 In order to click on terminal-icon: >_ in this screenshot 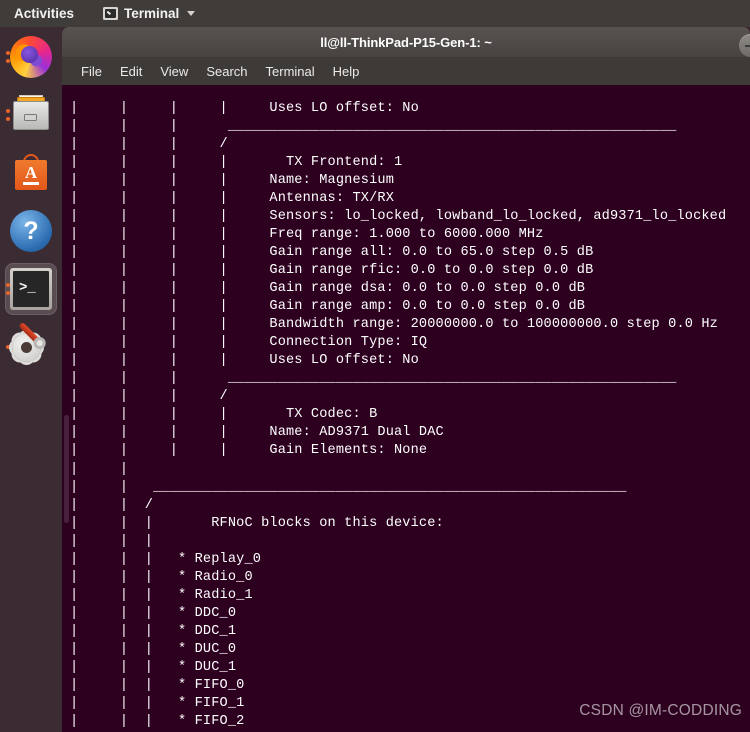, I will do `click(31, 289)`.